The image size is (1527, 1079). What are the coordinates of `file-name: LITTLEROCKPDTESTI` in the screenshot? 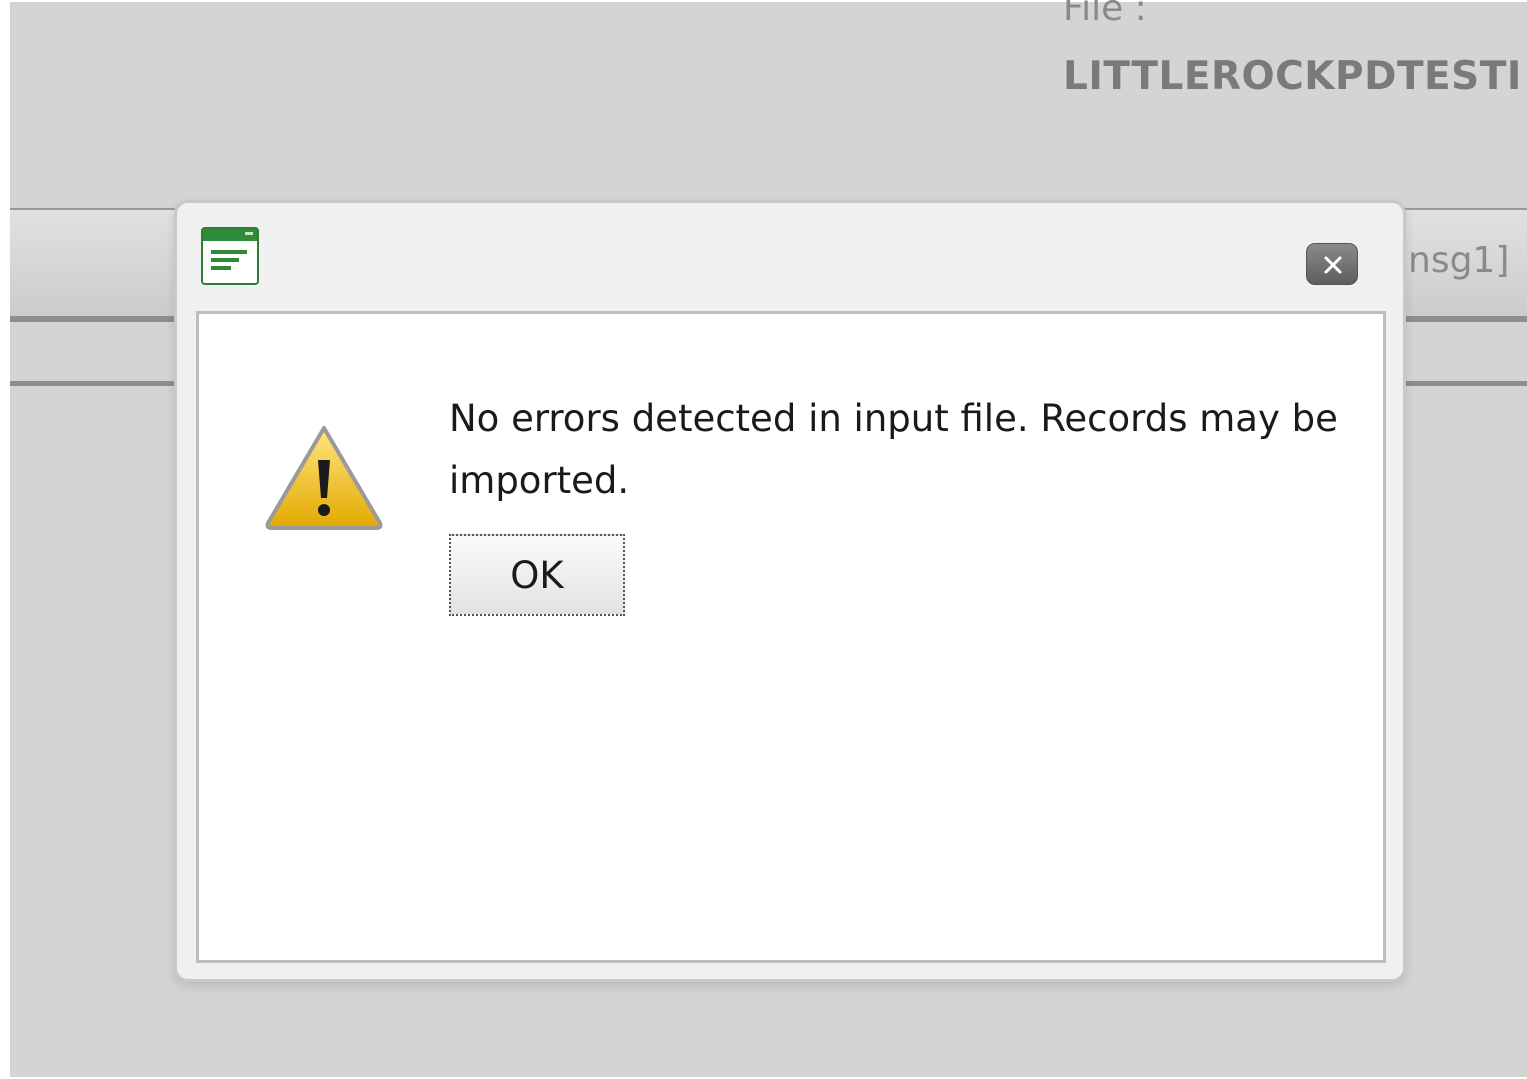 It's located at (1292, 76).